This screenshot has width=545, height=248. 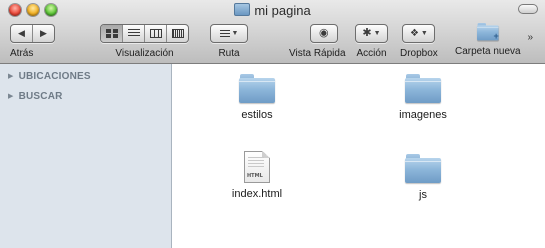 I want to click on arrange-button-face: ▼, so click(x=229, y=33).